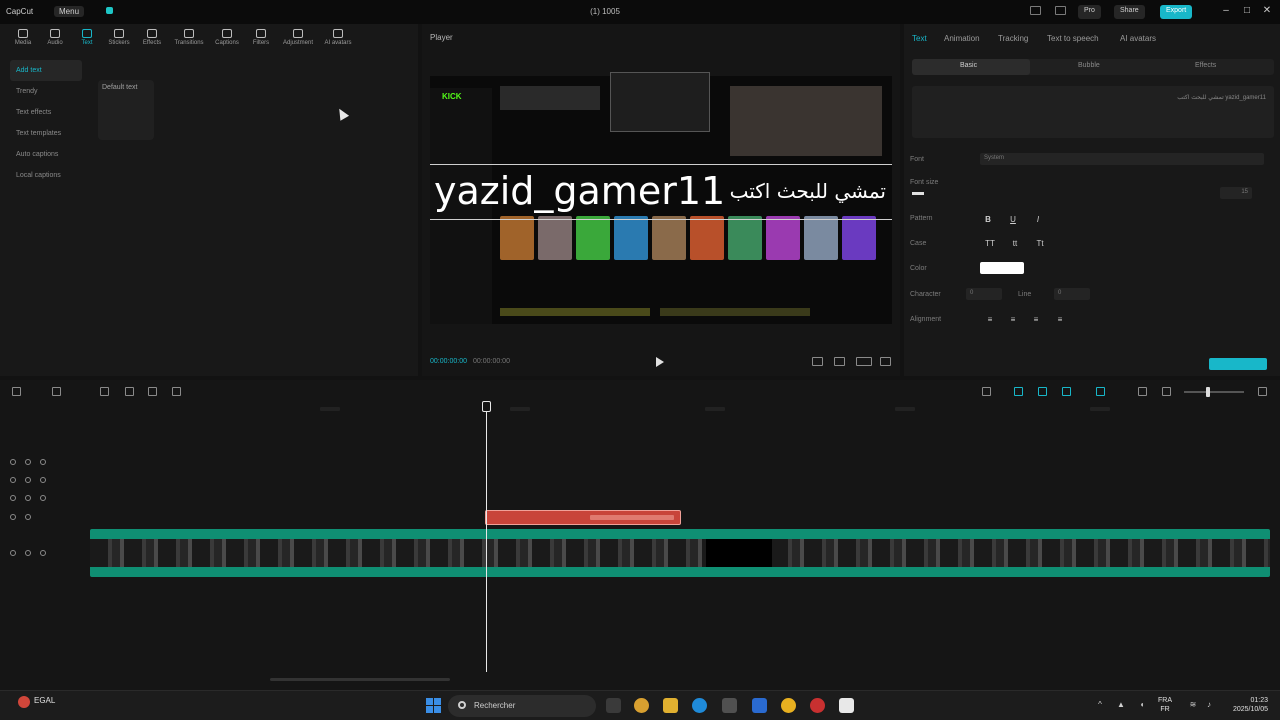  I want to click on fullscreen-preview-icon, so click(817, 361).